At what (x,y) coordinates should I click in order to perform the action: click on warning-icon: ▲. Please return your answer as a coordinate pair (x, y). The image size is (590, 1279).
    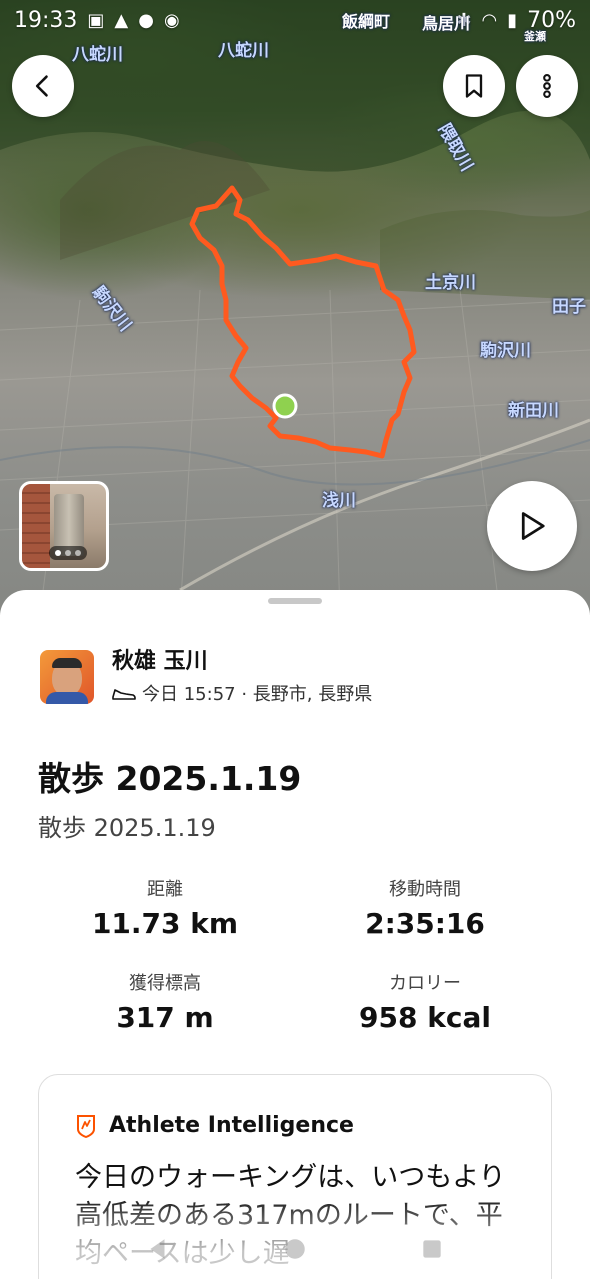
    Looking at the image, I should click on (121, 20).